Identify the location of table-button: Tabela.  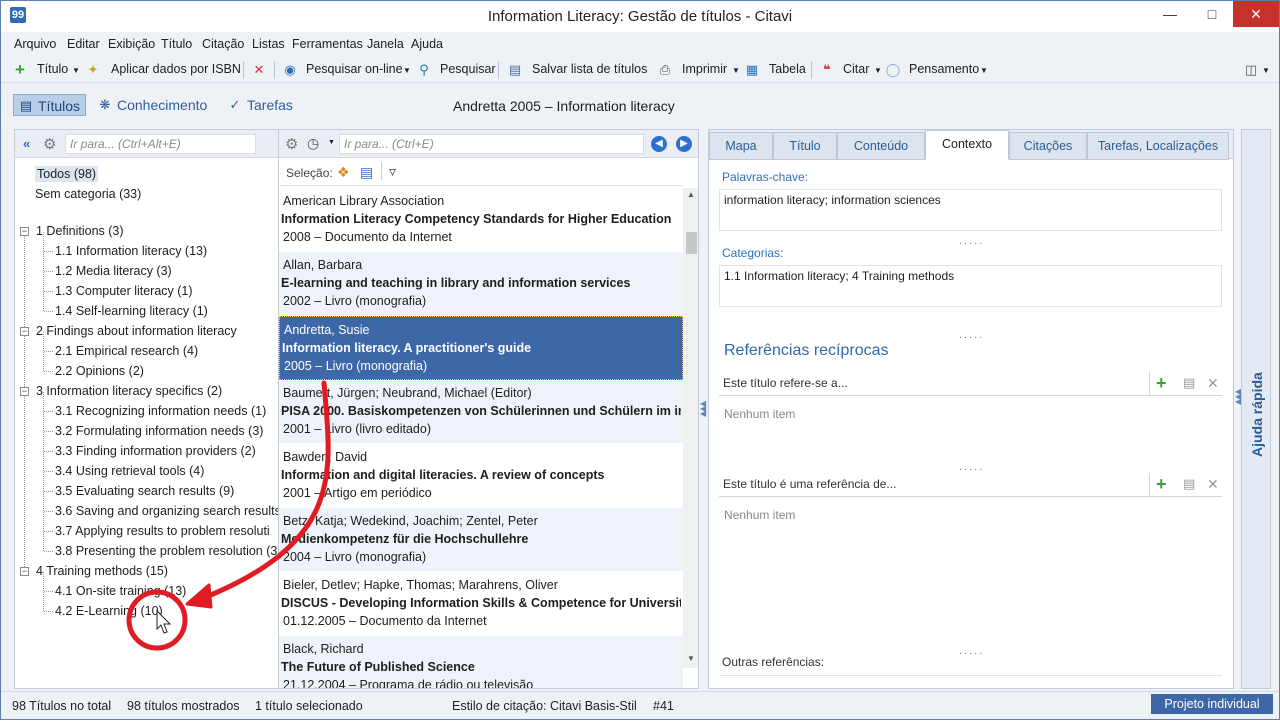
(787, 69).